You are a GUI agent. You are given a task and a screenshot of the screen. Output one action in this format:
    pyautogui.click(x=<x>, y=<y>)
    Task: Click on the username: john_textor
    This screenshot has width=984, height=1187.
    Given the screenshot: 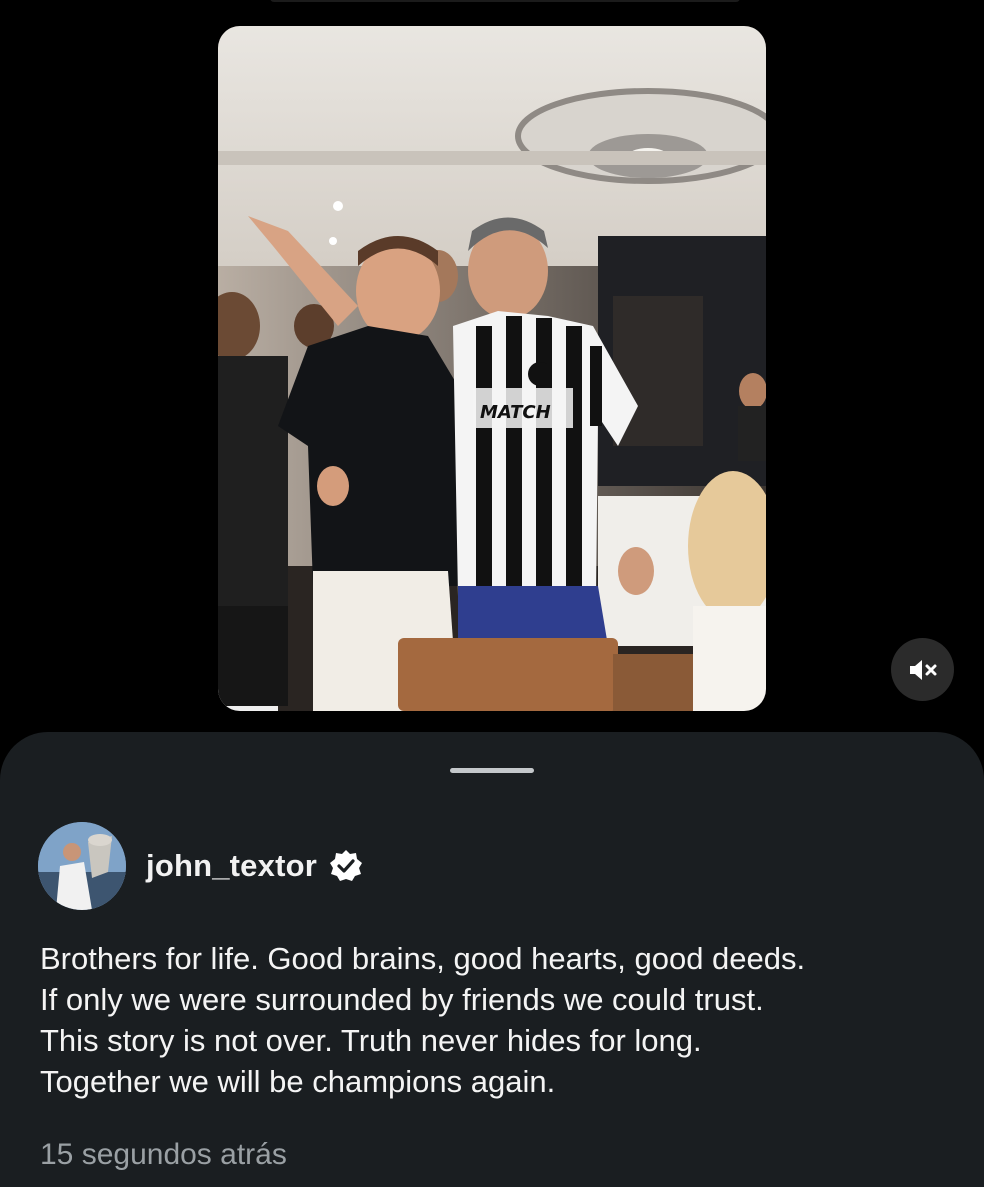 What is the action you would take?
    pyautogui.click(x=231, y=866)
    